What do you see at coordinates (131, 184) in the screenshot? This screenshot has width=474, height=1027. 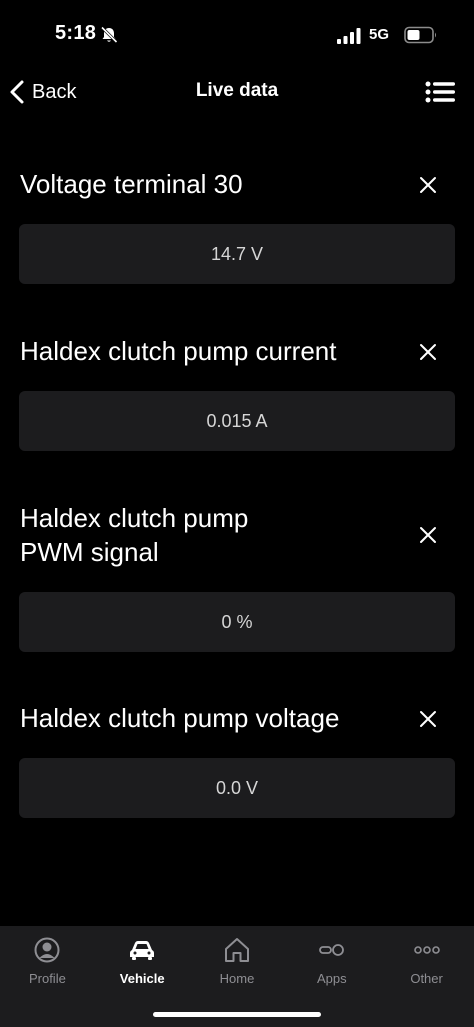 I see `parameter-title: Voltage terminal 30` at bounding box center [131, 184].